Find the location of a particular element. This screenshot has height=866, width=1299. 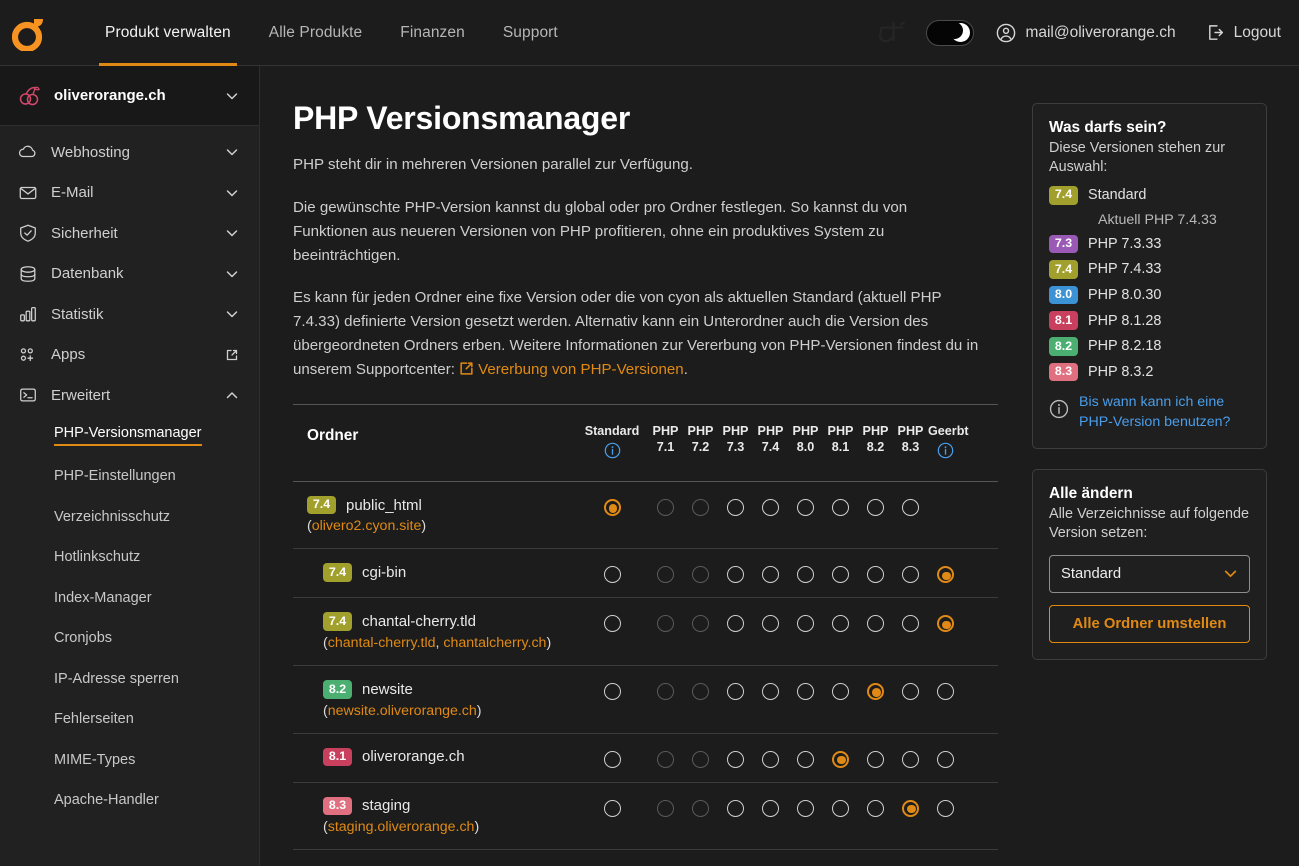

version-badge: 7.4 is located at coordinates (321, 505).